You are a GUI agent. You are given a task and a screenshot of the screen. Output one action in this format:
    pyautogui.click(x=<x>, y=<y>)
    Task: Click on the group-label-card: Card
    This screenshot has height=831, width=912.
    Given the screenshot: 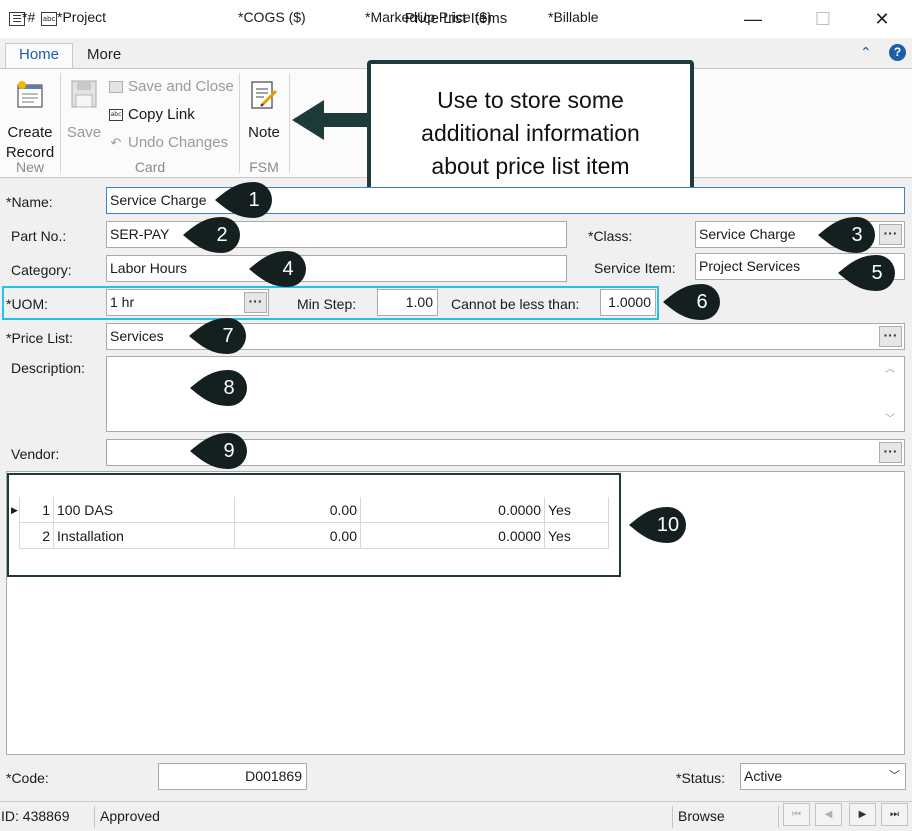 What is the action you would take?
    pyautogui.click(x=150, y=167)
    